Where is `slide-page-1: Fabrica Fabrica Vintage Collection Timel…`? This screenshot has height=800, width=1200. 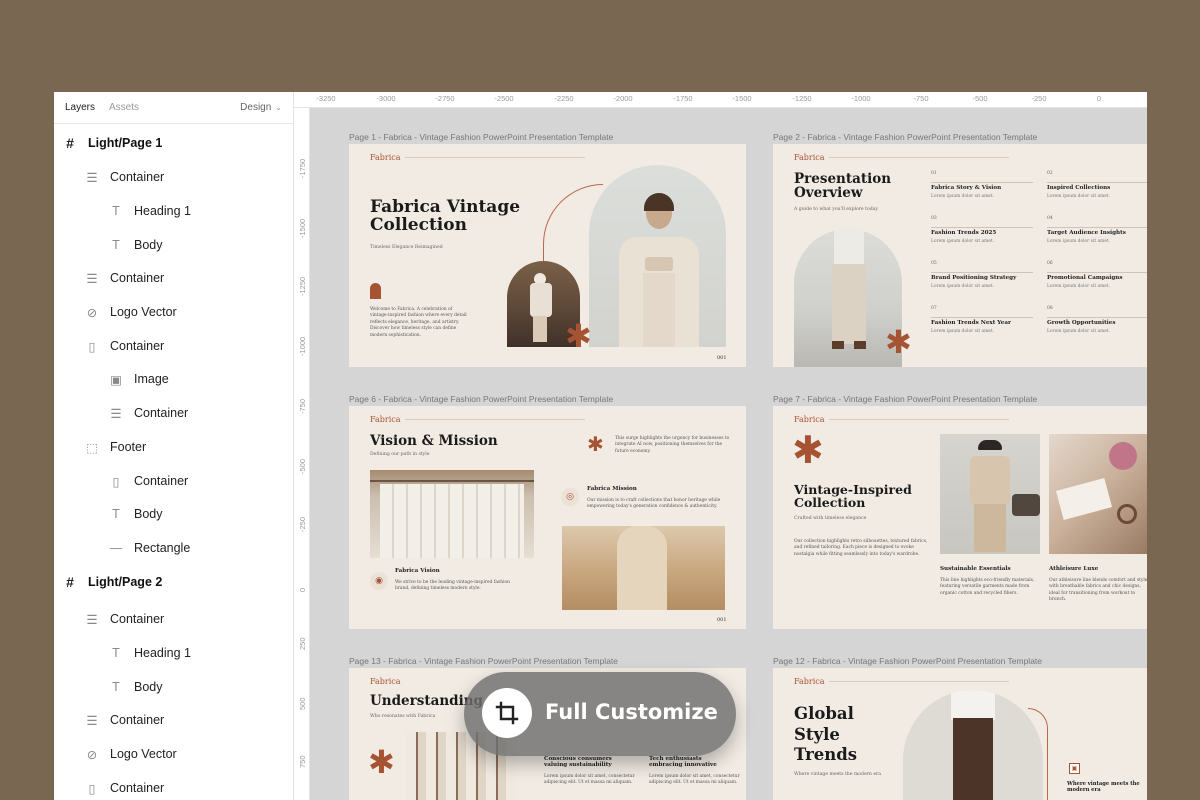 slide-page-1: Fabrica Fabrica Vintage Collection Timel… is located at coordinates (547, 255).